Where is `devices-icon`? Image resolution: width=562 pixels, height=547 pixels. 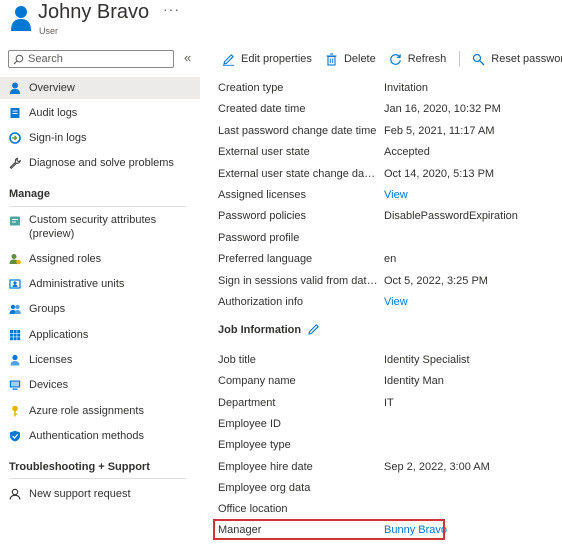
devices-icon is located at coordinates (15, 385).